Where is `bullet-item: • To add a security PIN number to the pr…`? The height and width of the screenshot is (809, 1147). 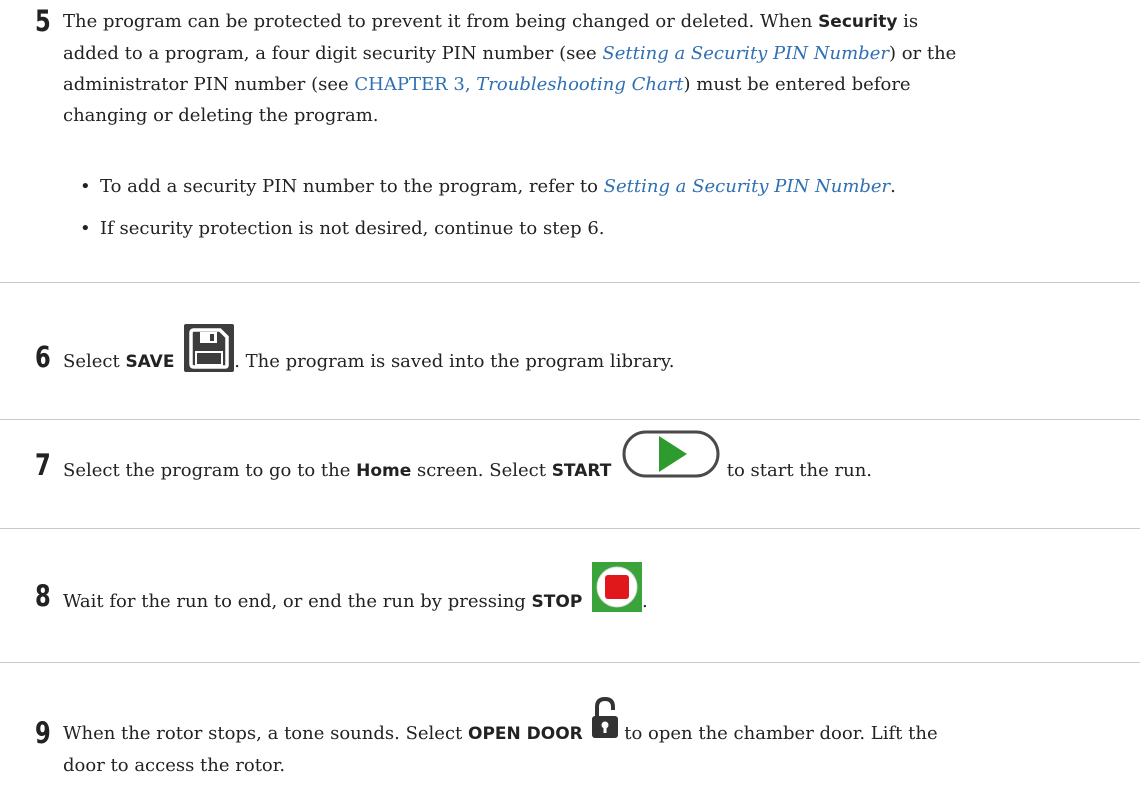
bullet-item: • To add a security PIN number to the pr… is located at coordinates (488, 186).